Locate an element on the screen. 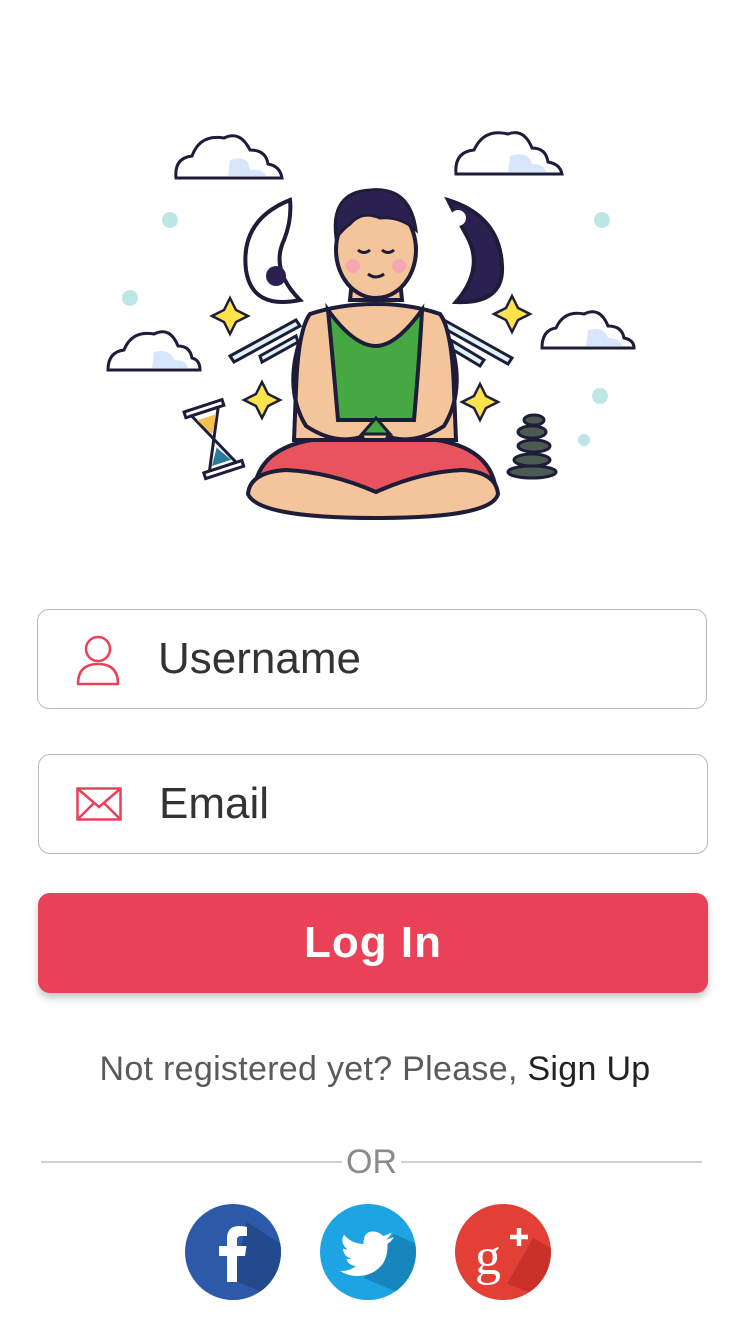  login-button: Log In is located at coordinates (373, 943).